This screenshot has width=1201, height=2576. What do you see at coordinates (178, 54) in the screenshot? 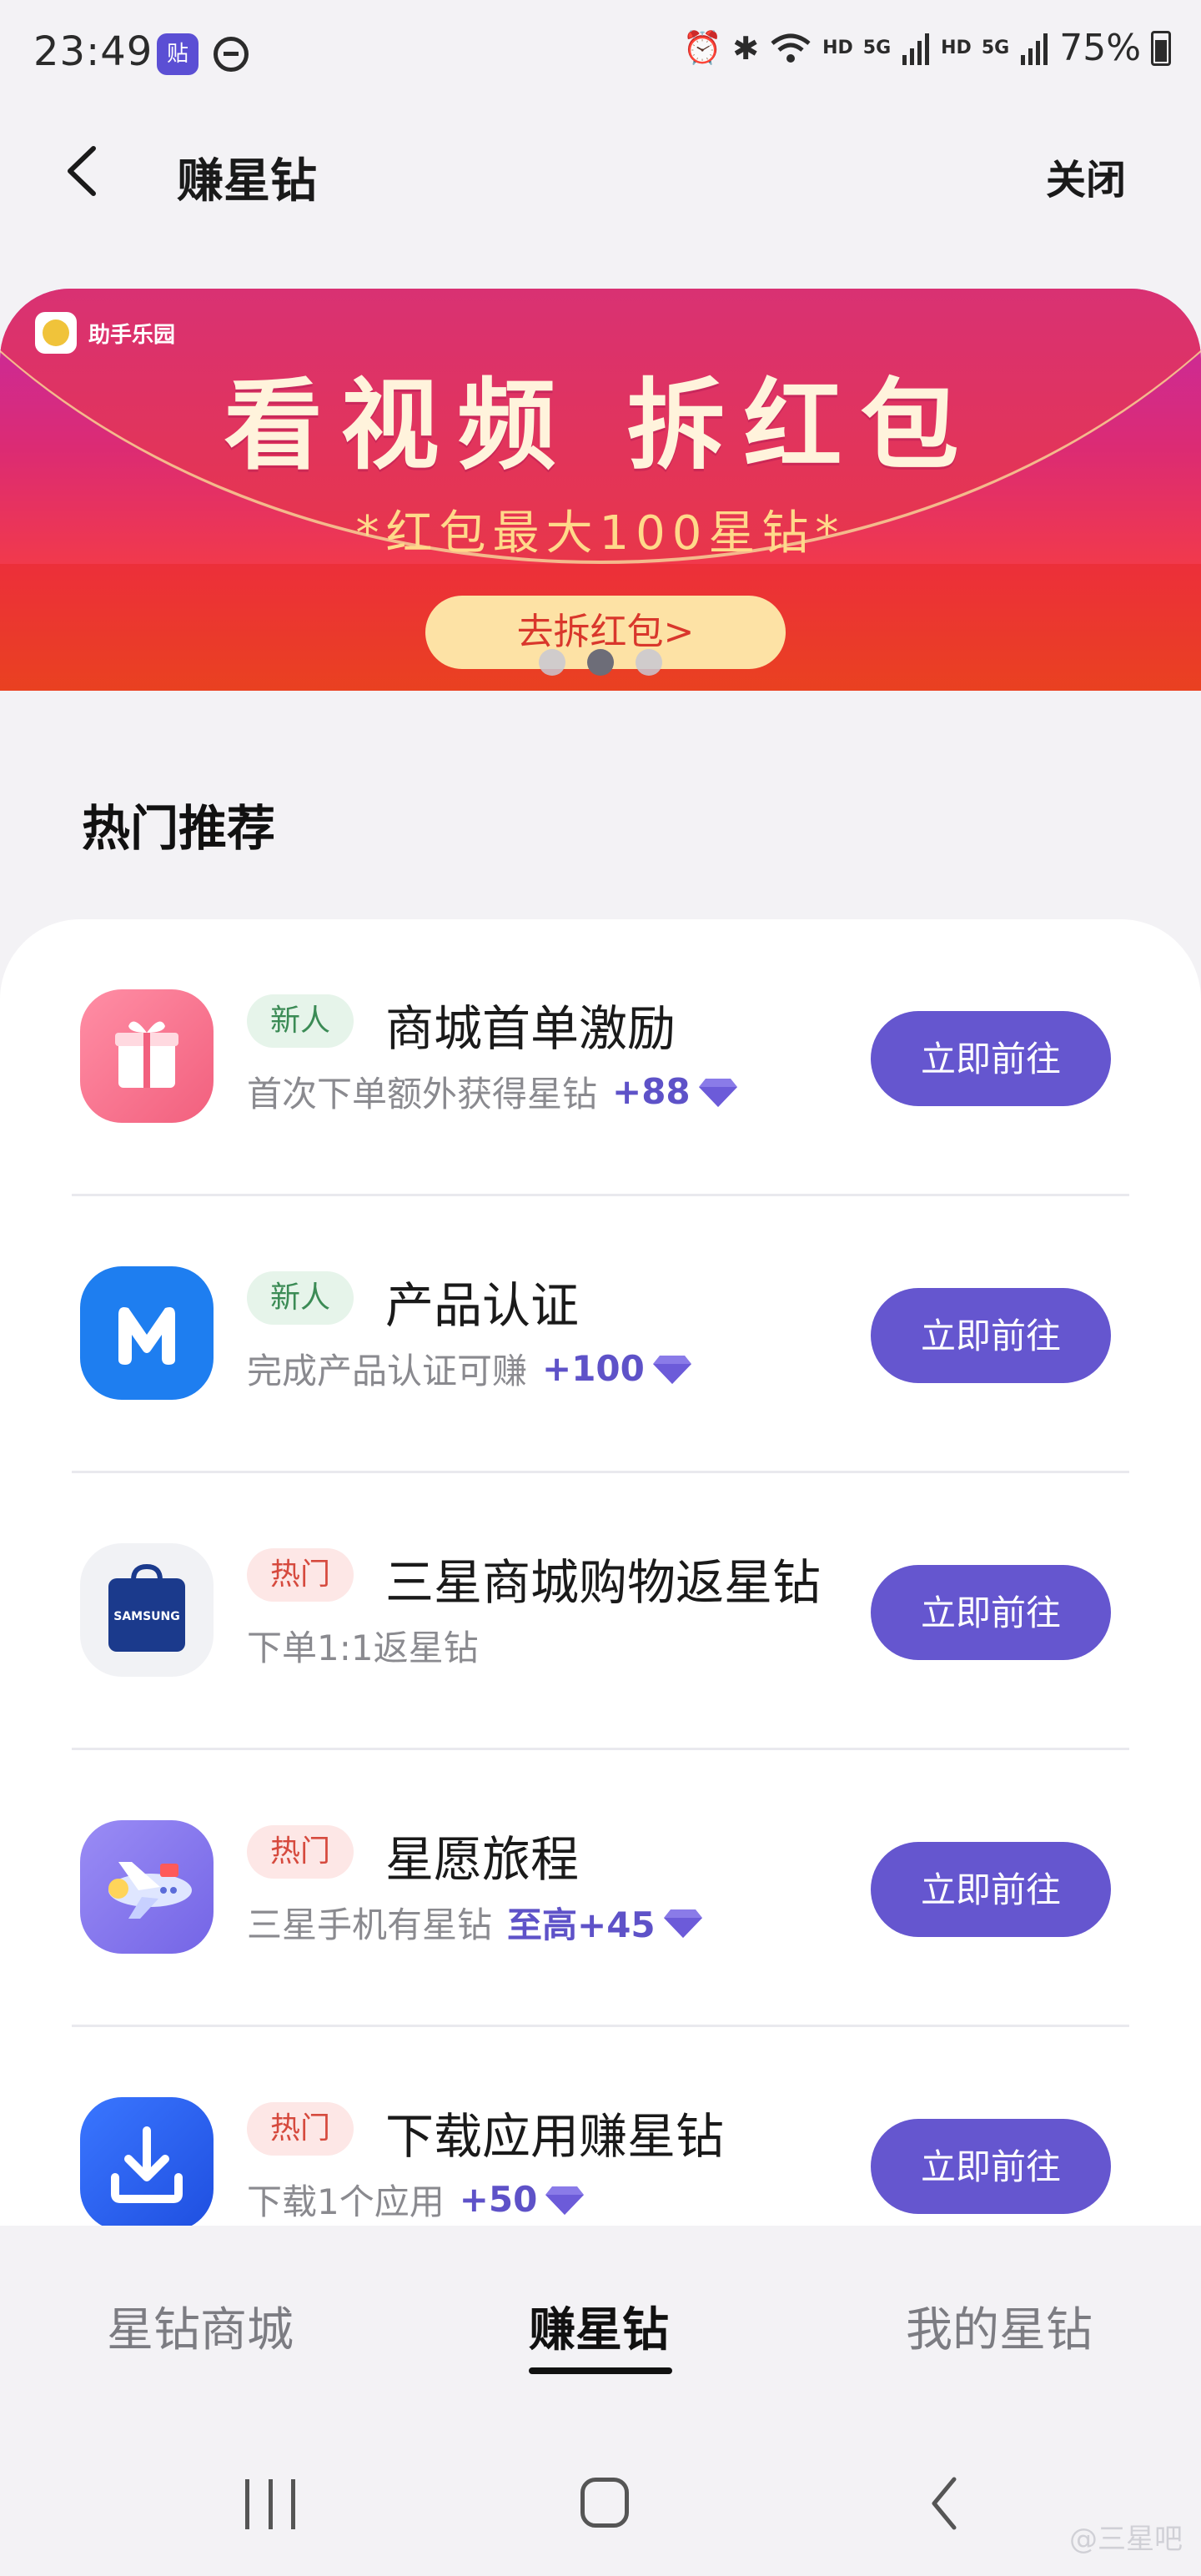
I see `tieba-app-icon: 贴` at bounding box center [178, 54].